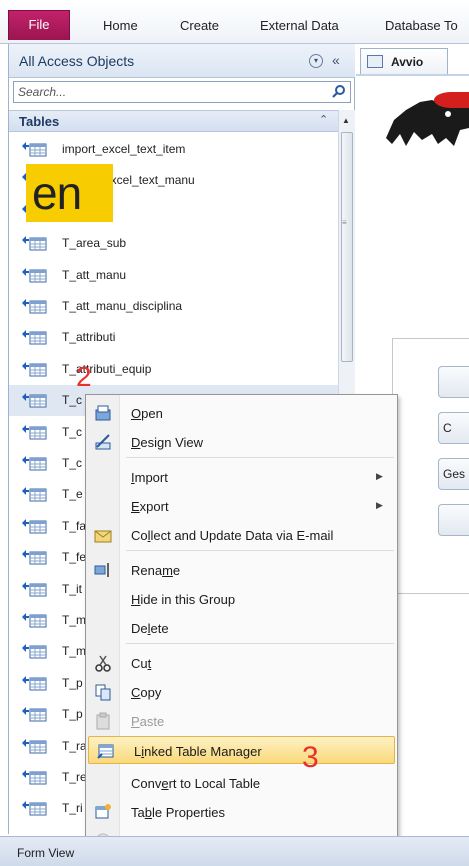 The width and height of the screenshot is (469, 866). Describe the element at coordinates (241, 570) in the screenshot. I see `menu-item-rename: Rename` at that location.